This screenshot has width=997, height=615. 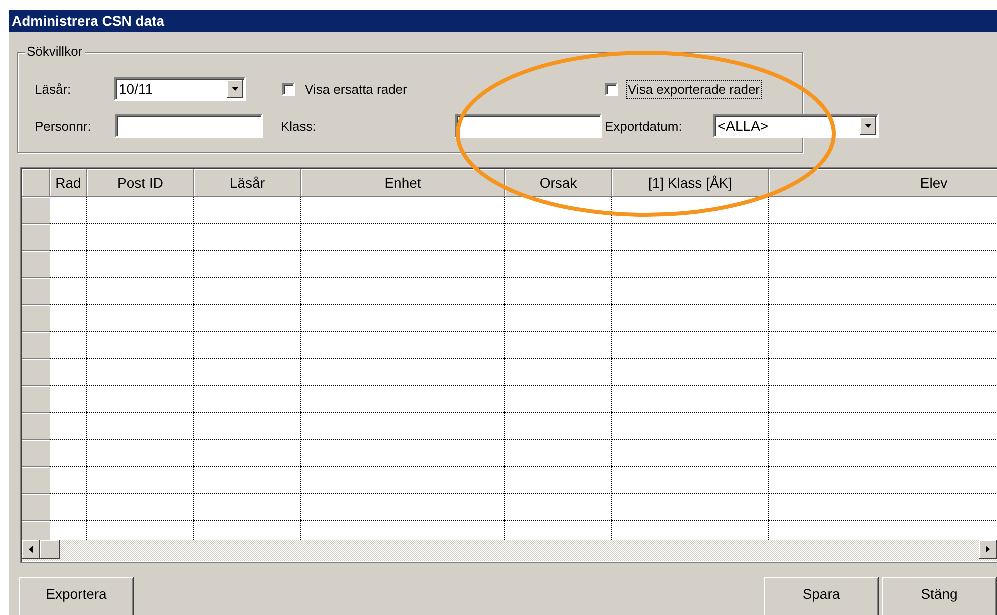 I want to click on column-header: [1] Klass [ÅK], so click(x=690, y=183).